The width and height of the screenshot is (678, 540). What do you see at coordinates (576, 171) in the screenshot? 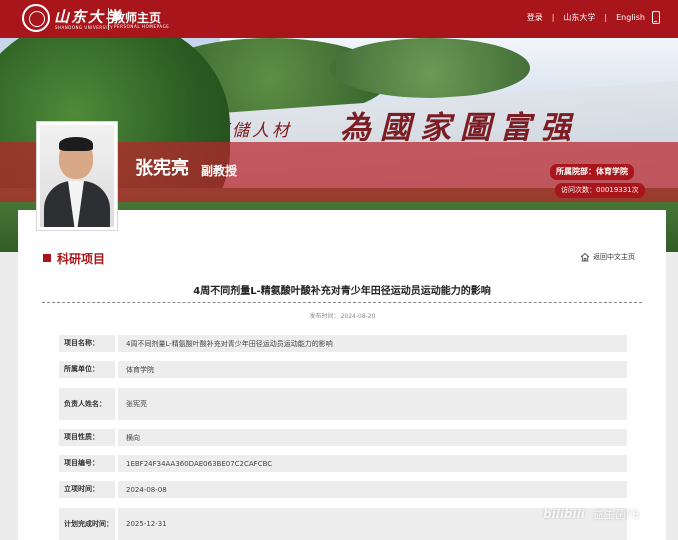
I see `department-label: 所属院部：` at bounding box center [576, 171].